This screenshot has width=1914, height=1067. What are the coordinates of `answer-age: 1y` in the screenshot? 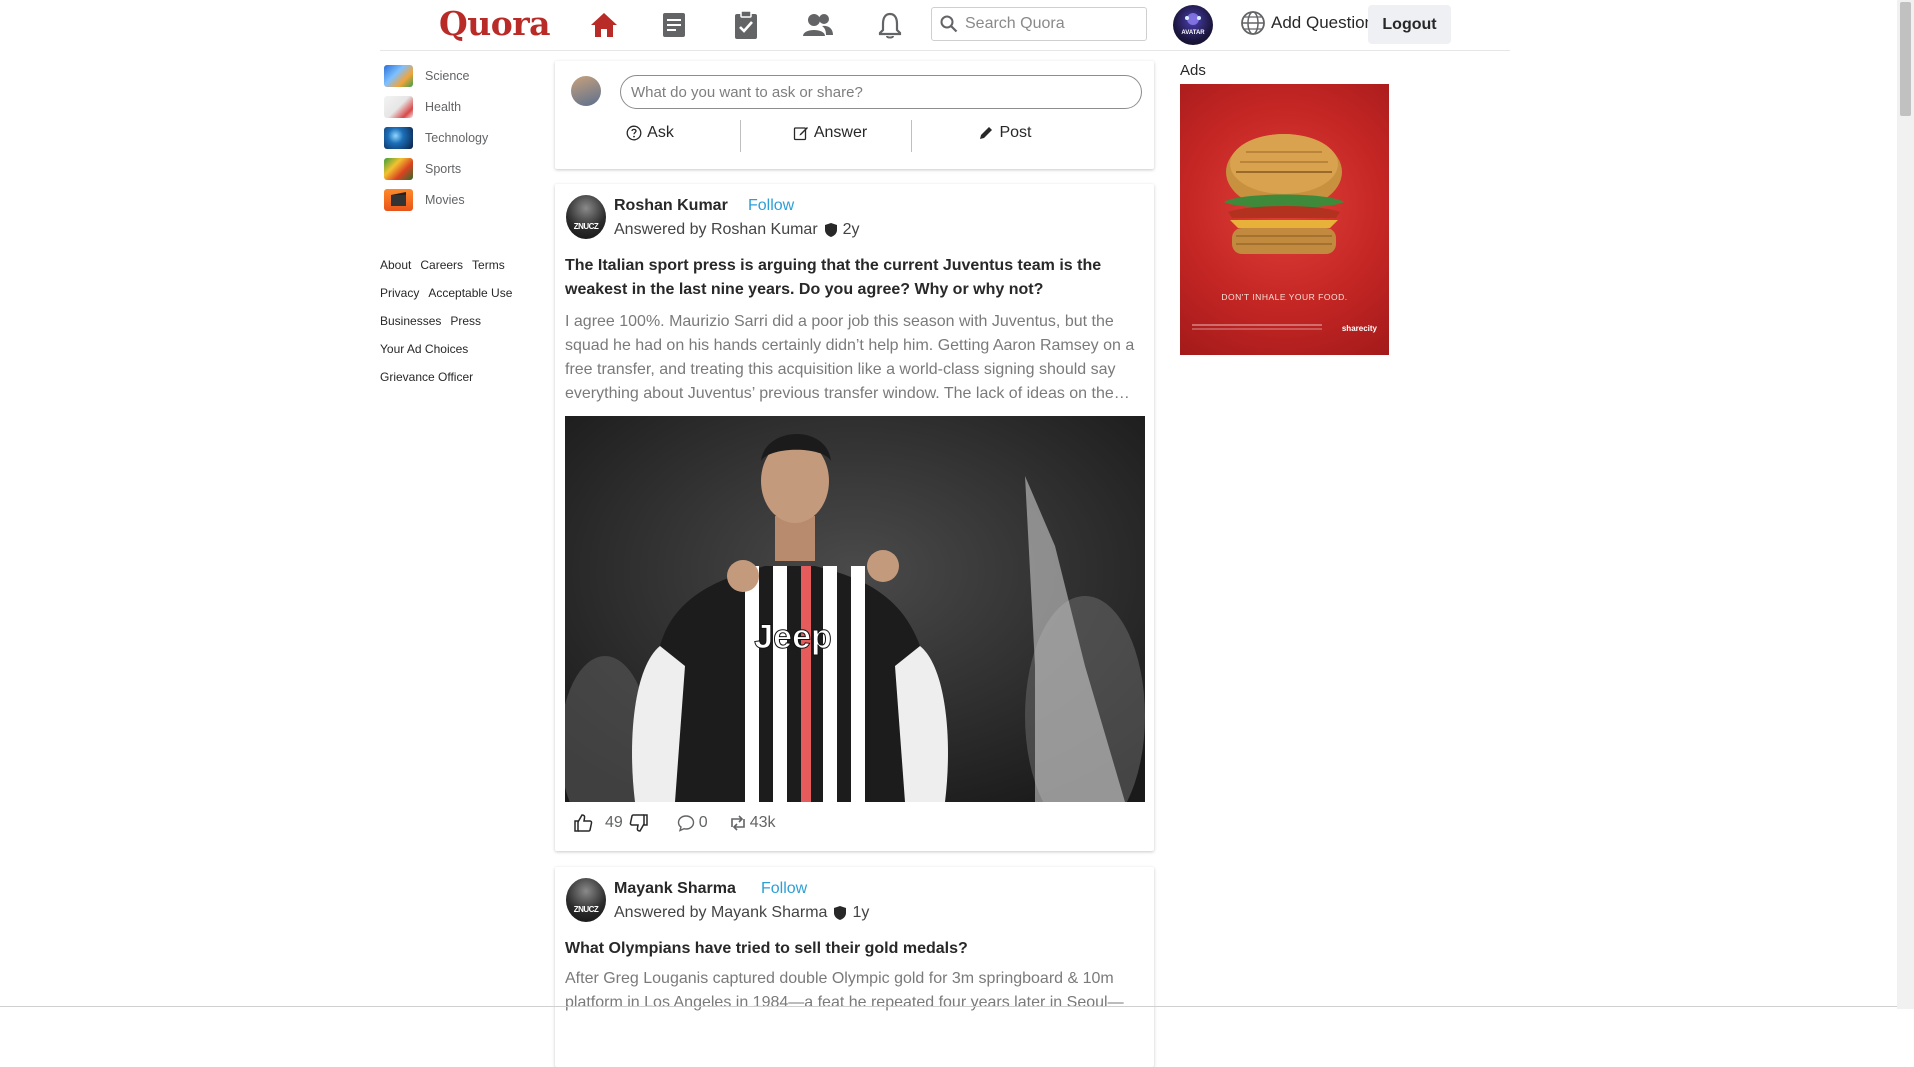 It's located at (861, 912).